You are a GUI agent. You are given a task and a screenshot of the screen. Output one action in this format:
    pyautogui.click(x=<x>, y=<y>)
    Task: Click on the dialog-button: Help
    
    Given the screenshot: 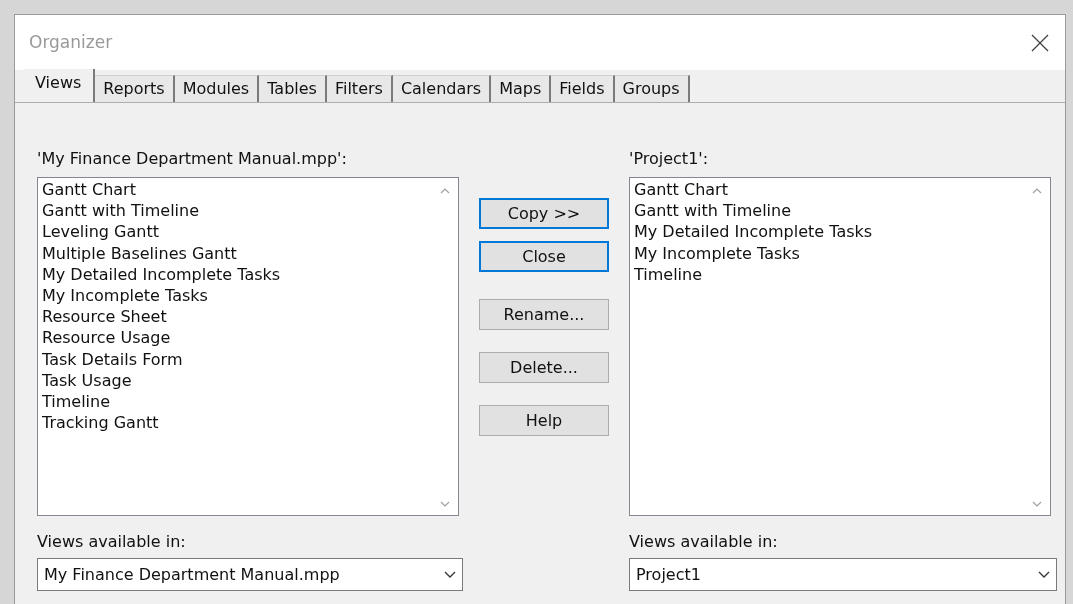 What is the action you would take?
    pyautogui.click(x=544, y=420)
    